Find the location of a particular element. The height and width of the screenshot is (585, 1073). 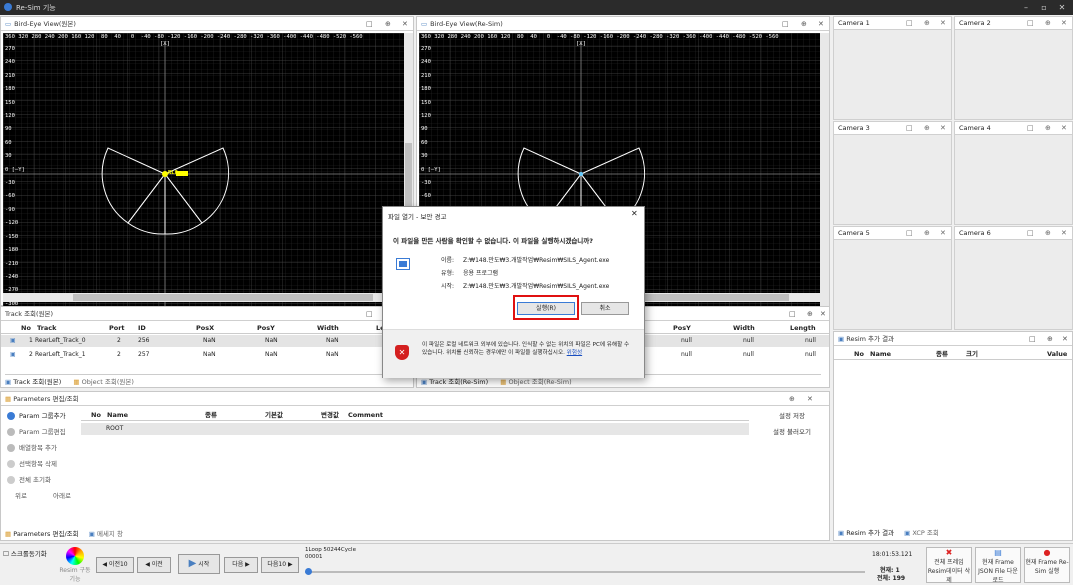

frame-info: 00001 is located at coordinates (314, 557).